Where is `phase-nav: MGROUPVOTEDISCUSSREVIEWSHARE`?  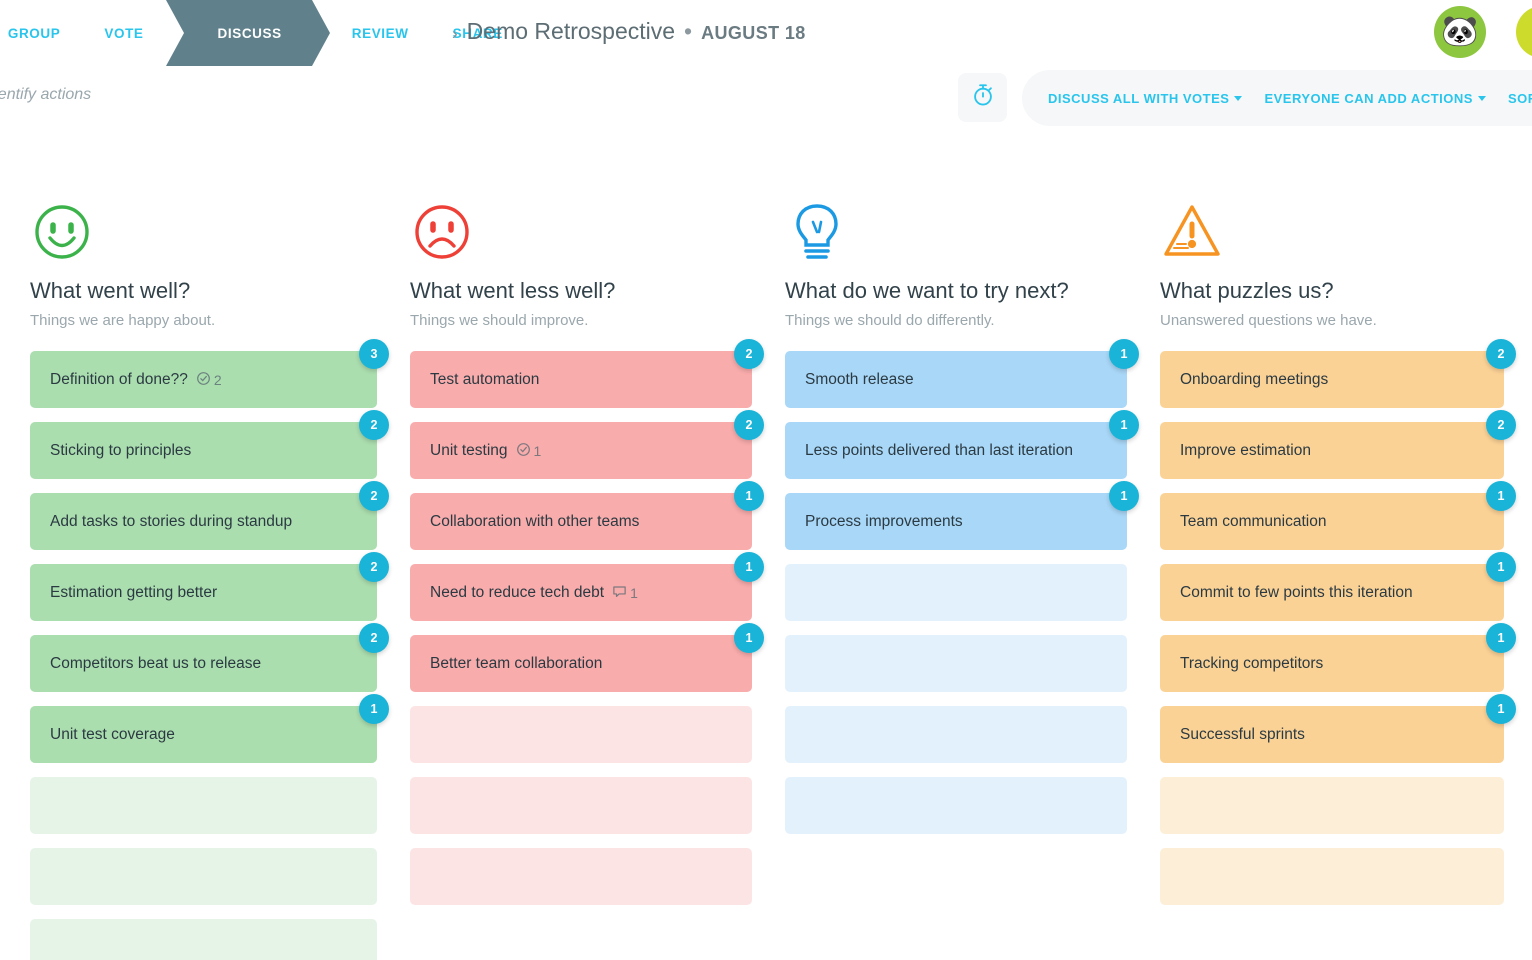 phase-nav: MGROUPVOTEDISCUSSREVIEWSHARE is located at coordinates (262, 33).